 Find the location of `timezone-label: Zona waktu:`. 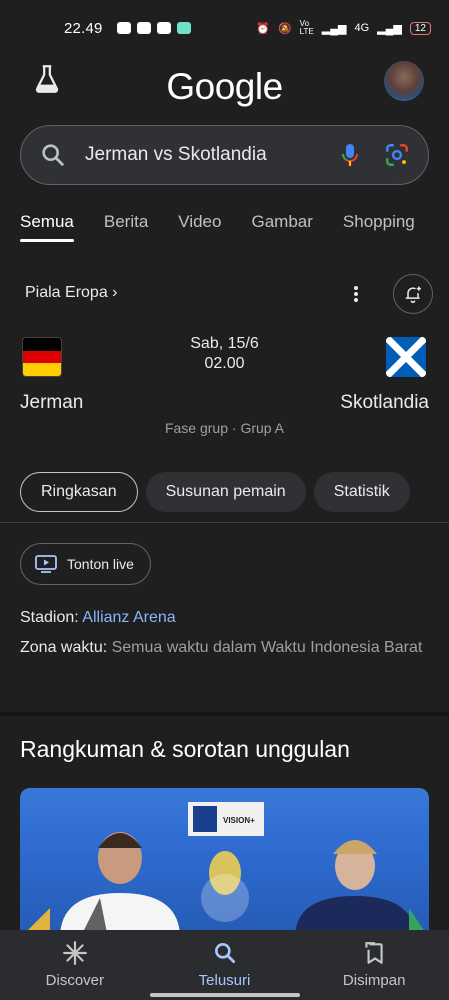

timezone-label: Zona waktu: is located at coordinates (64, 647).